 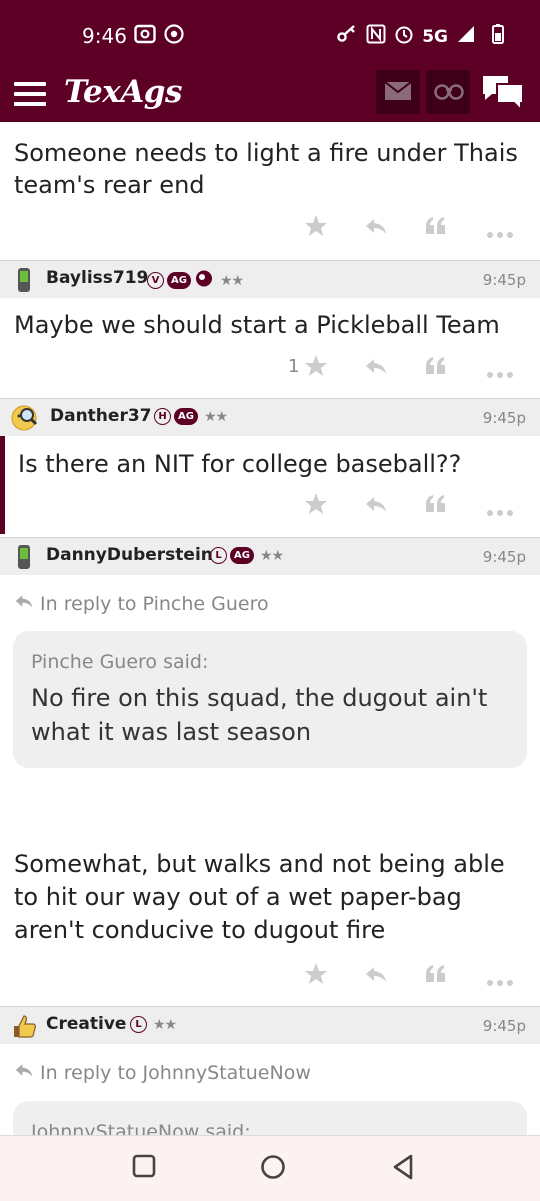 What do you see at coordinates (104, 36) in the screenshot?
I see `status-time: 9:46` at bounding box center [104, 36].